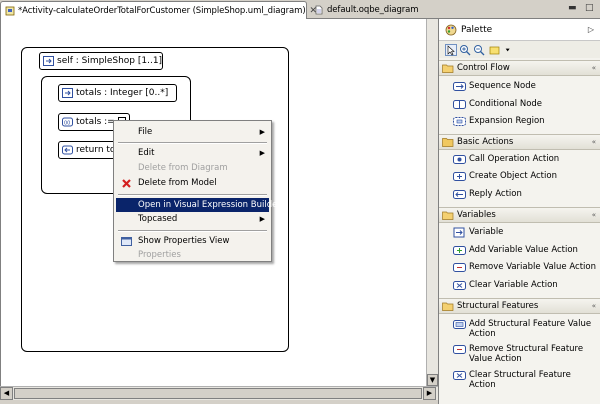  I want to click on remove-structural-feature-icon, so click(459, 349).